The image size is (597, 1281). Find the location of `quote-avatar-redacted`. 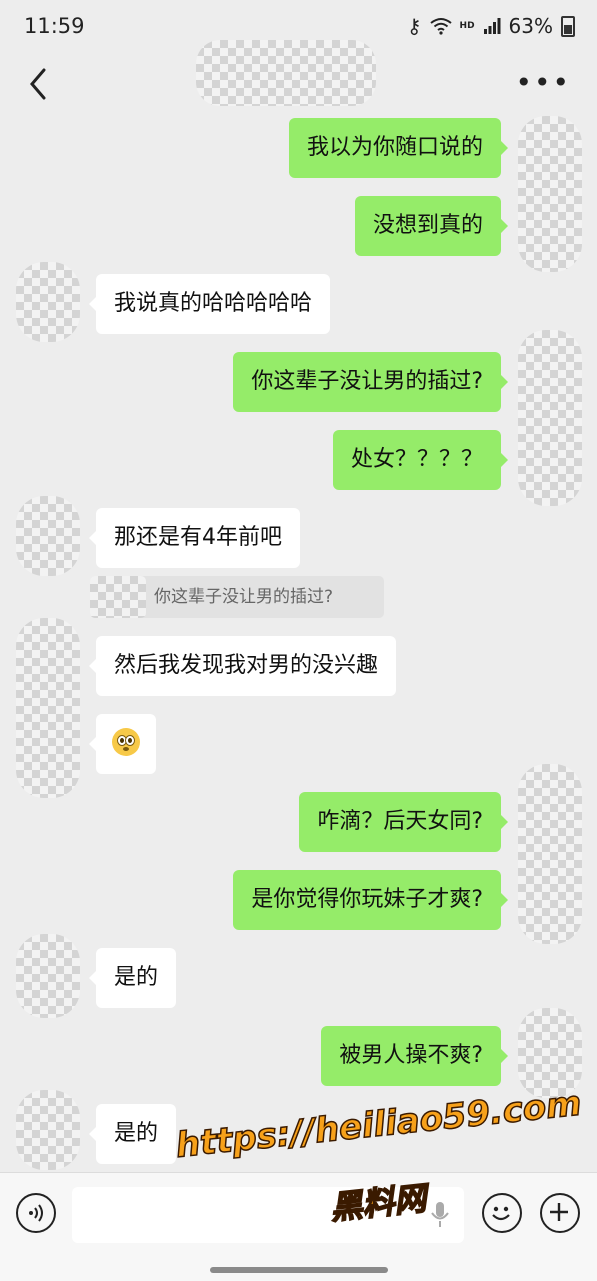

quote-avatar-redacted is located at coordinates (118, 597).